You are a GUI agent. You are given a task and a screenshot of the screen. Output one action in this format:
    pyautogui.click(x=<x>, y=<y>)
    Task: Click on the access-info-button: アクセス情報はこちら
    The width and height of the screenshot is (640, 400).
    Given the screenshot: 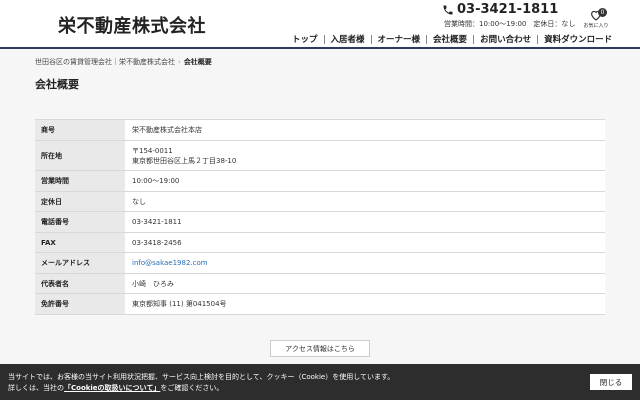 What is the action you would take?
    pyautogui.click(x=320, y=348)
    